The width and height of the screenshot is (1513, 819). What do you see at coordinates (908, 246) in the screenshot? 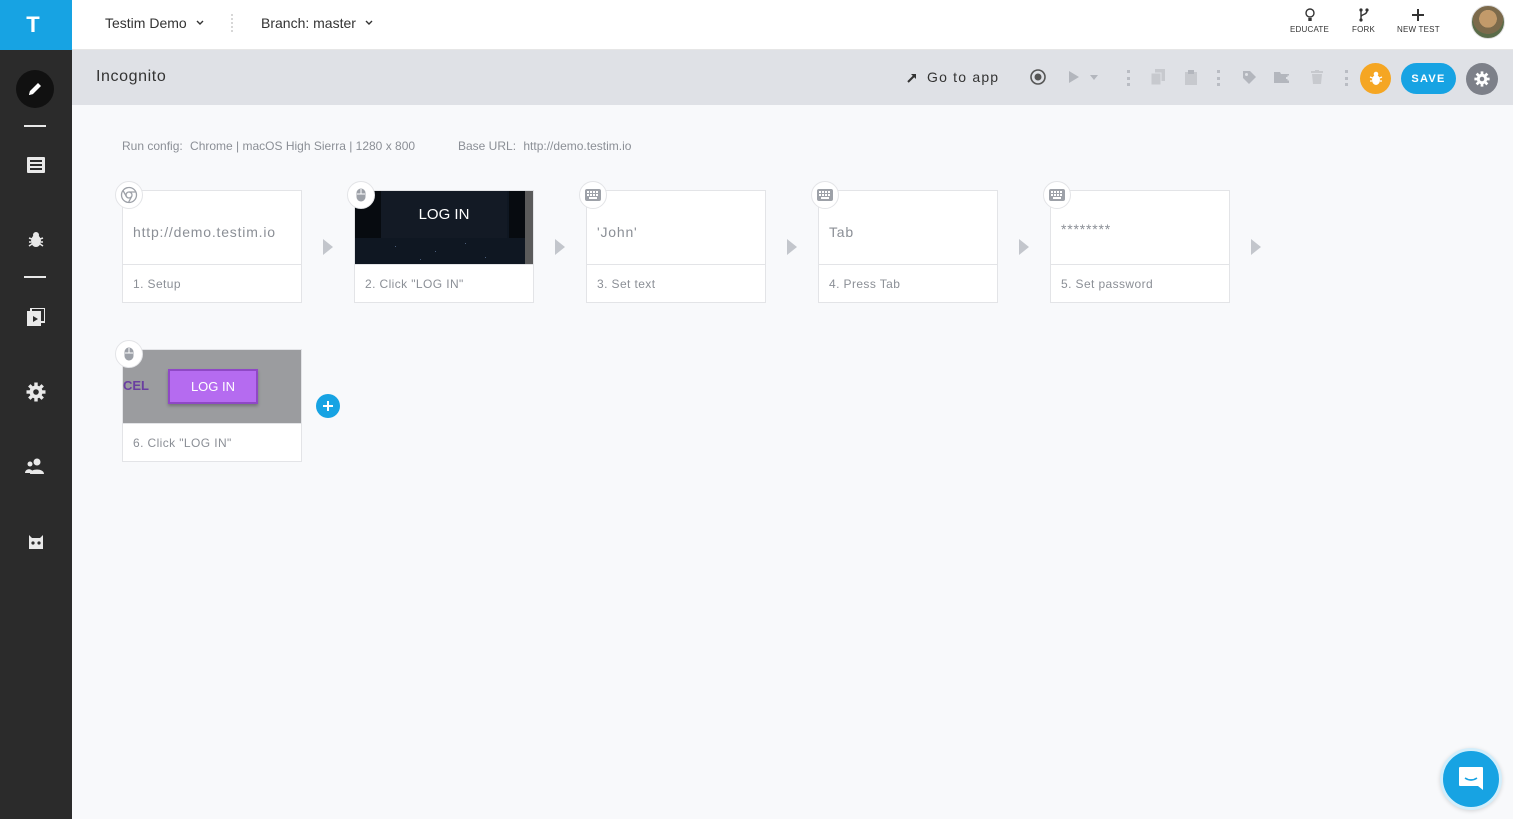
I see `test-step: Tab 4. Press Tab` at bounding box center [908, 246].